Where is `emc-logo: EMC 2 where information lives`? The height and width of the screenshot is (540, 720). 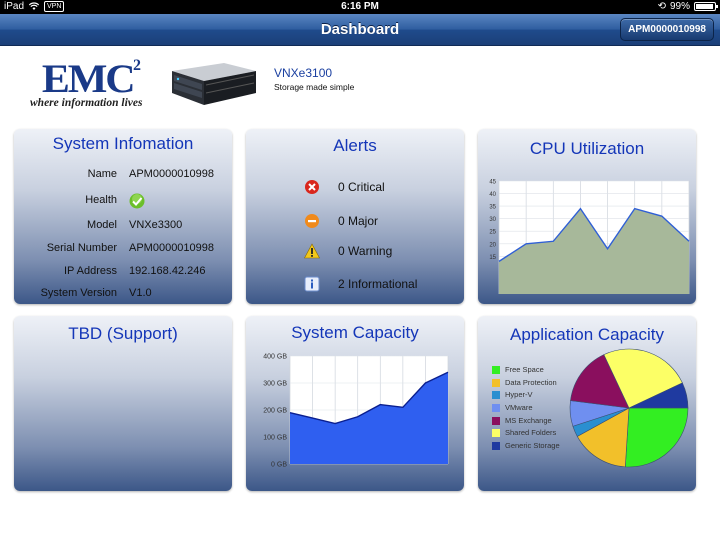 emc-logo: EMC 2 where information lives is located at coordinates (95, 83).